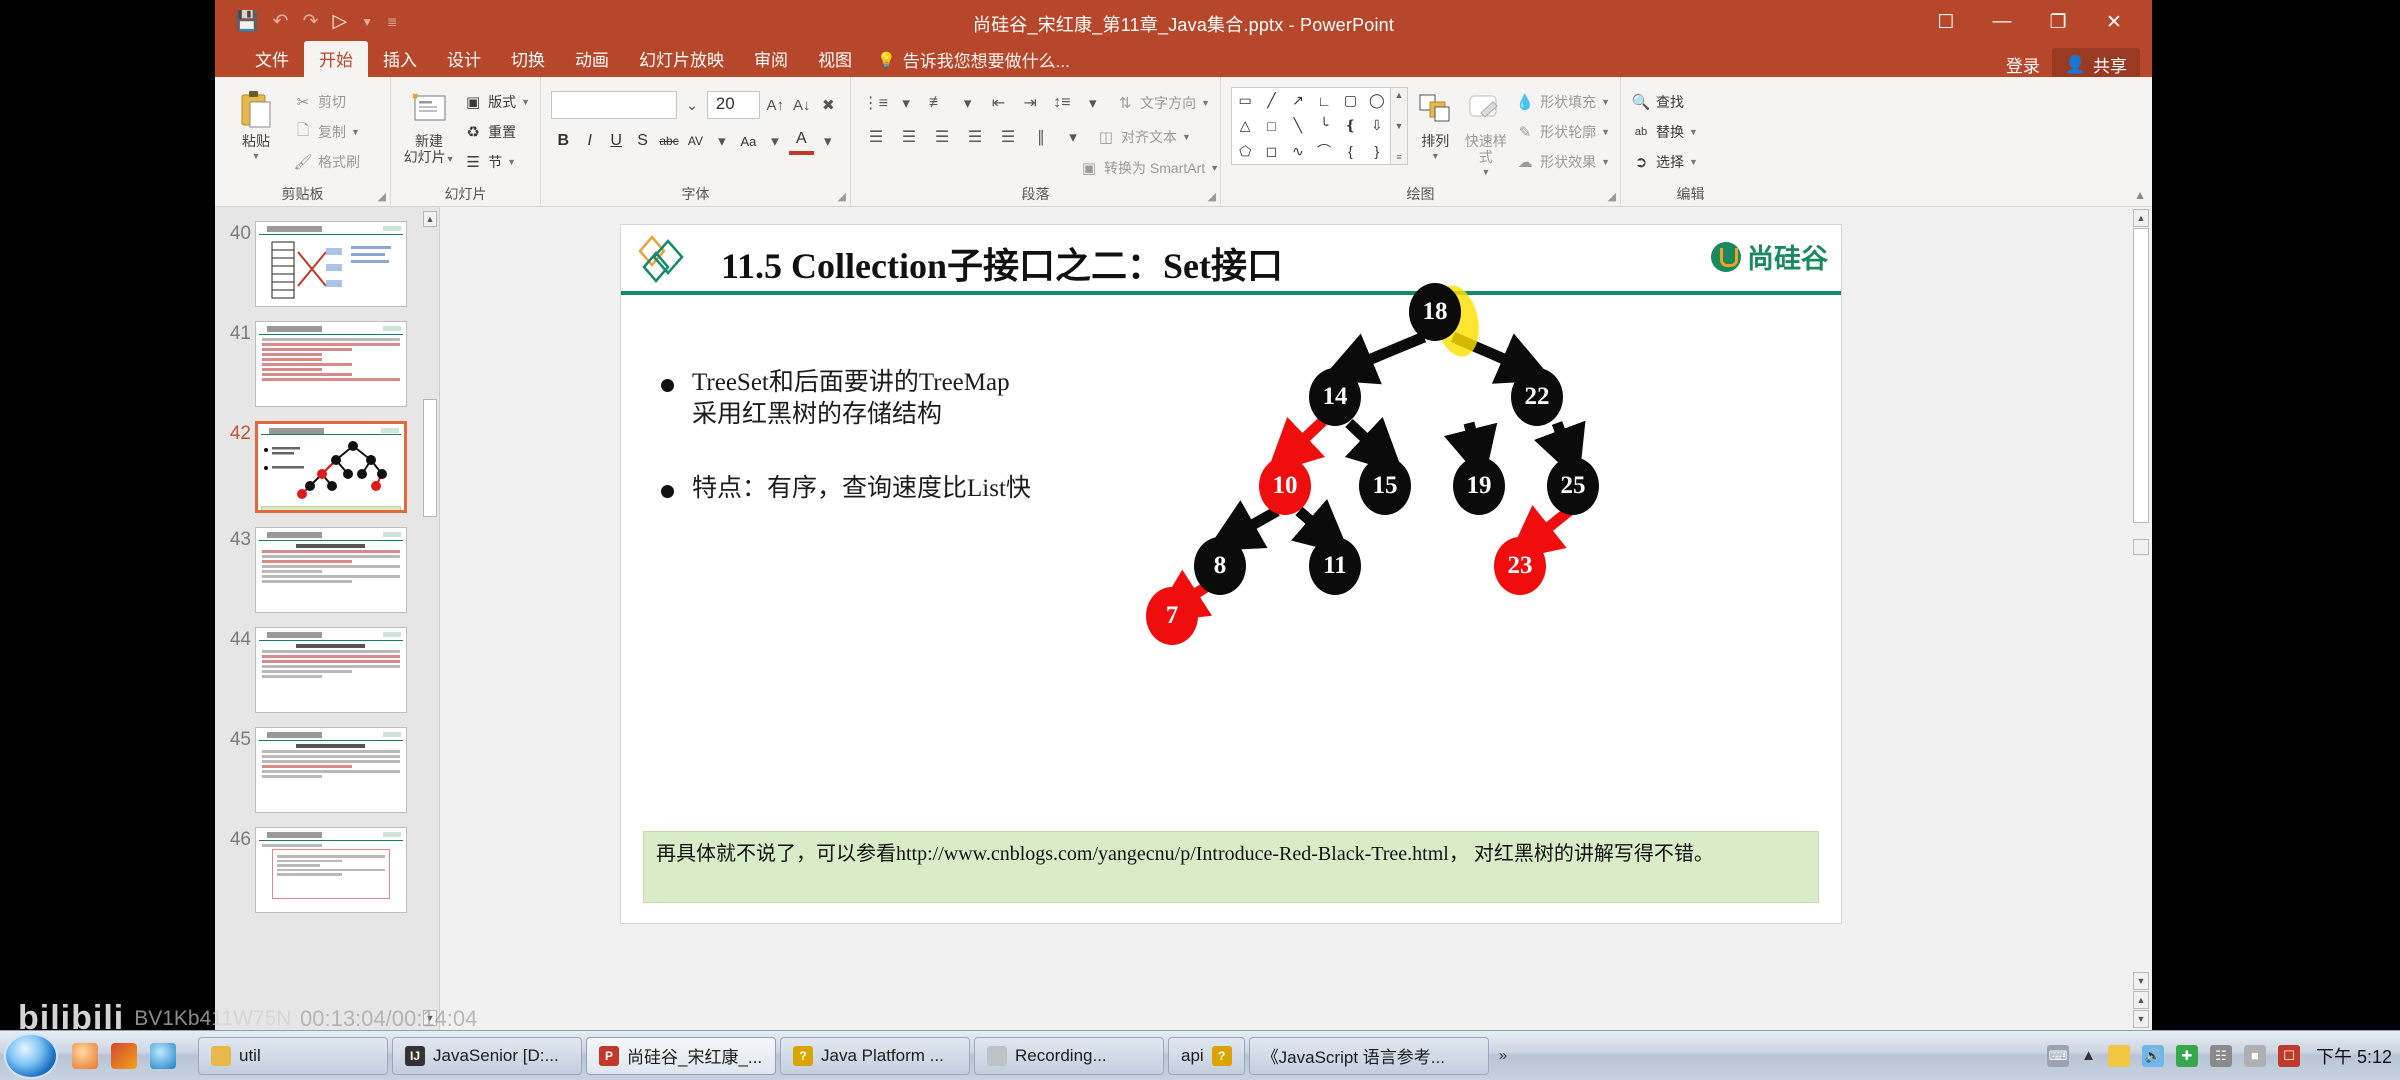  I want to click on tab-review: 审阅, so click(771, 59).